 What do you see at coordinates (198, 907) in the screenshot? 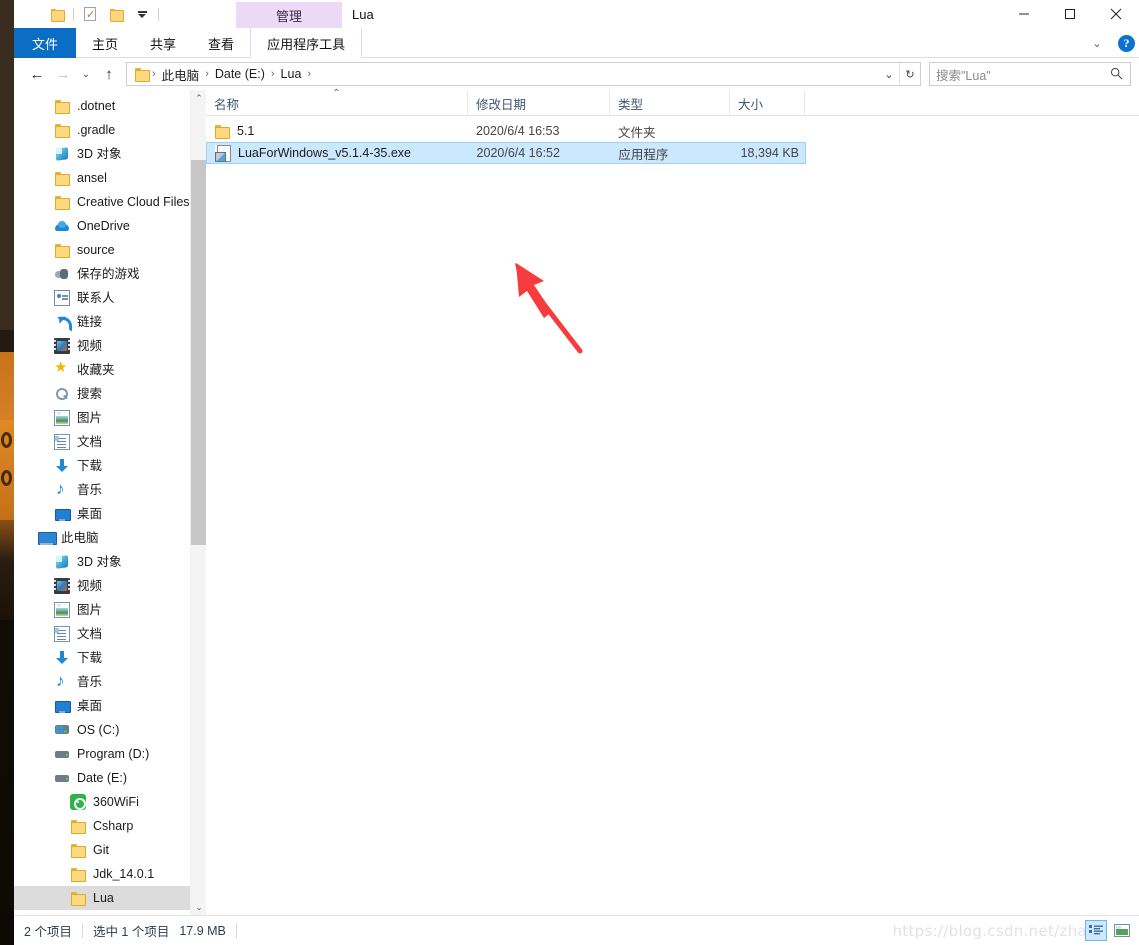
I see `scroll-down-arrow-icon: ⌄` at bounding box center [198, 907].